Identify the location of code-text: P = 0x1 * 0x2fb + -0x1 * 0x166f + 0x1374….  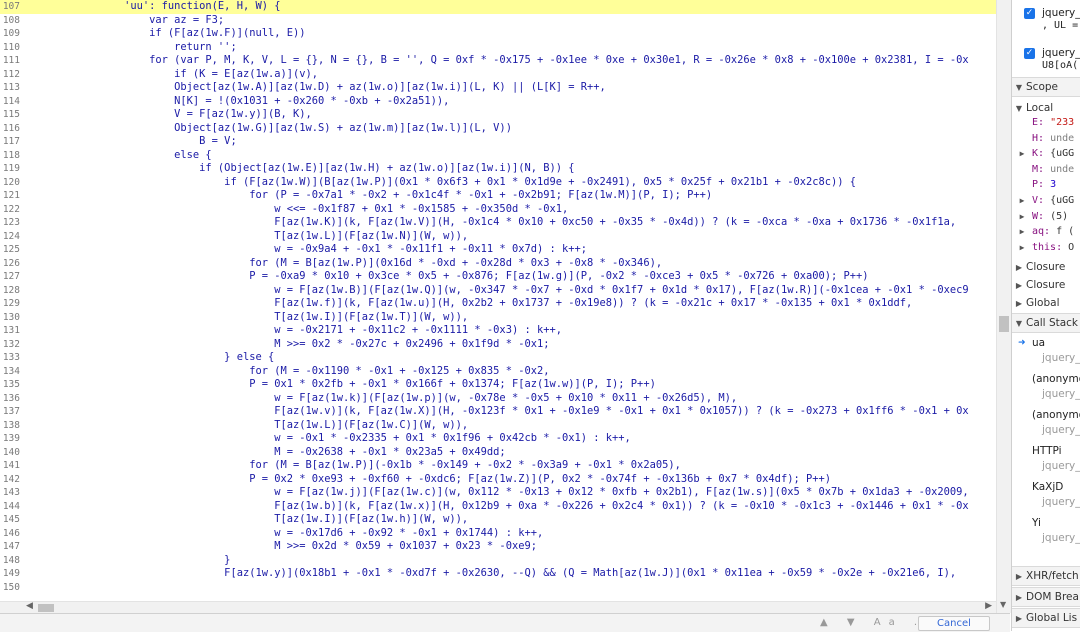
(510, 385).